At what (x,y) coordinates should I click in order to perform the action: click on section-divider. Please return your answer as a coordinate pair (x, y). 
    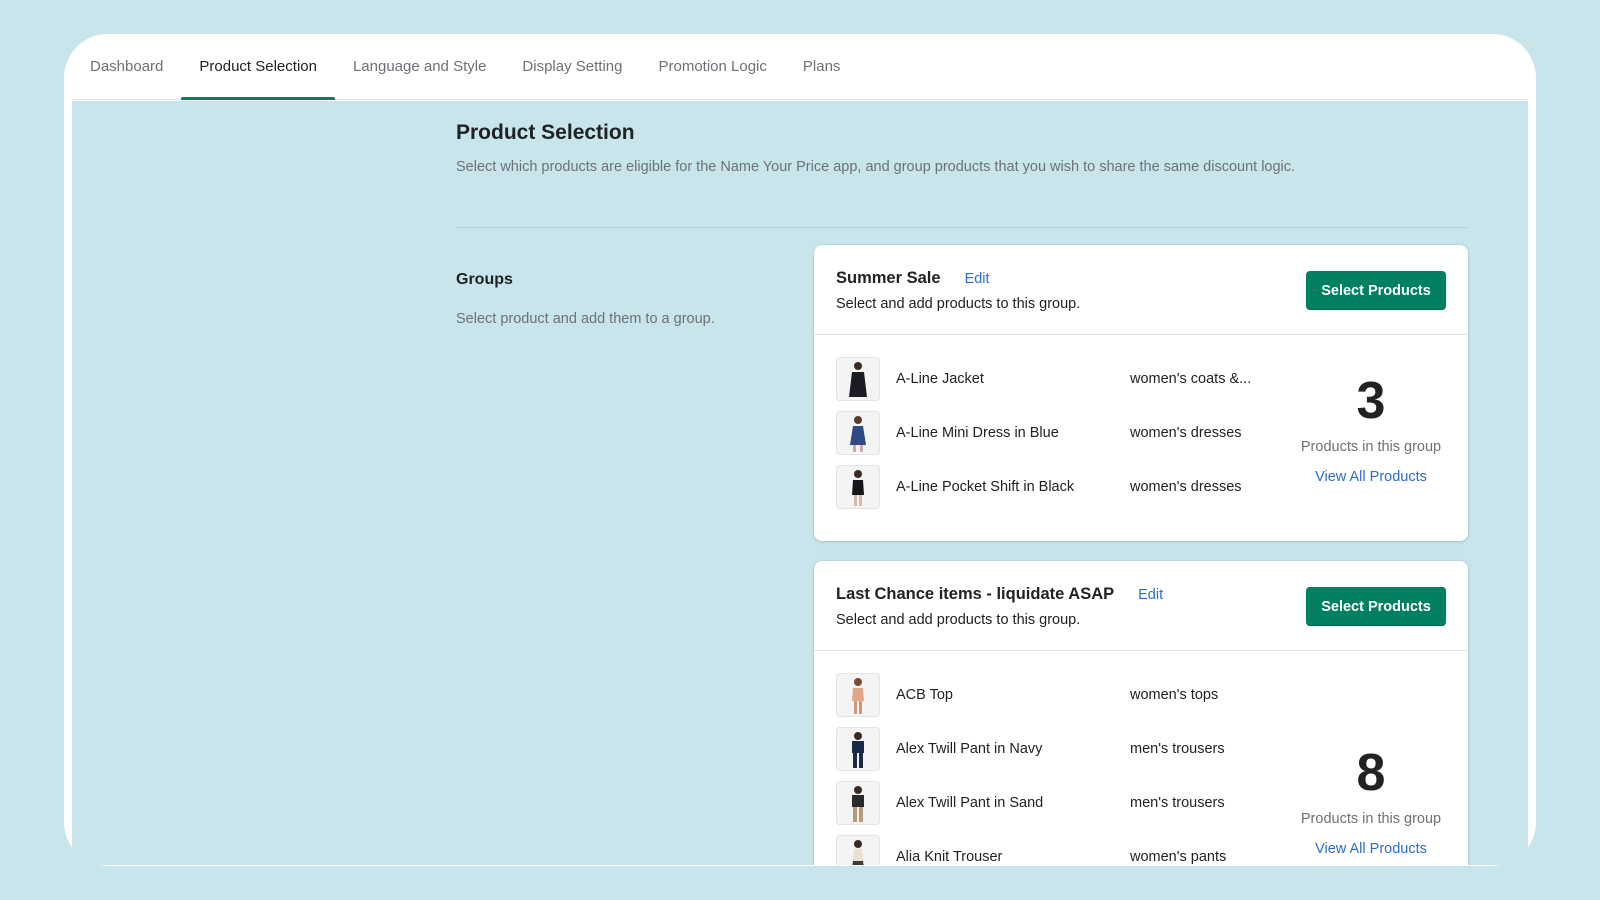
    Looking at the image, I should click on (962, 227).